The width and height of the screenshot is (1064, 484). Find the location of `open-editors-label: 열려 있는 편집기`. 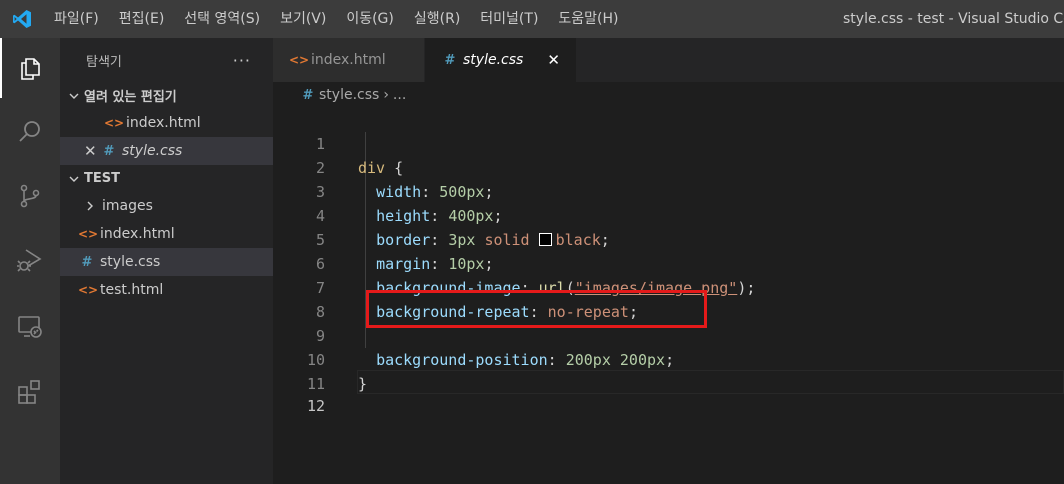

open-editors-label: 열려 있는 편집기 is located at coordinates (130, 97).